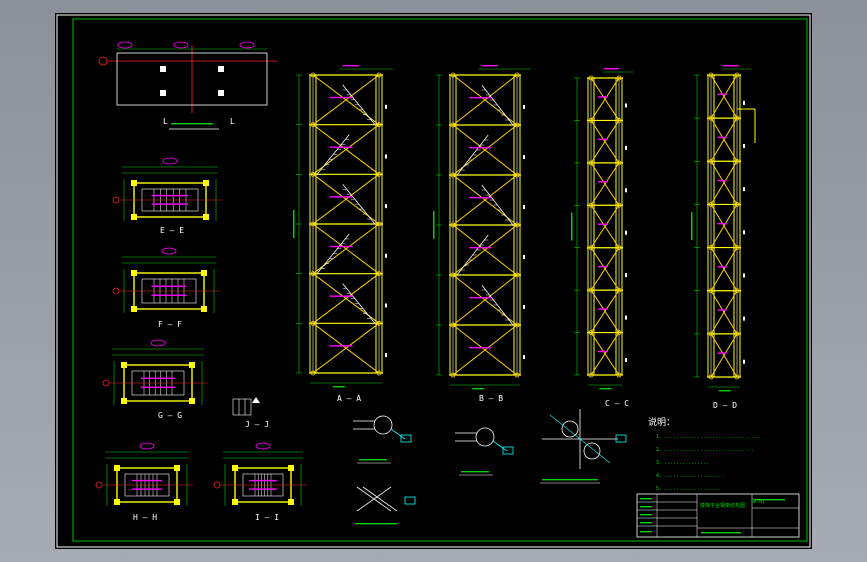 The image size is (867, 562). What do you see at coordinates (373, 460) in the screenshot?
I see `detail-1-caption-text-stub` at bounding box center [373, 460].